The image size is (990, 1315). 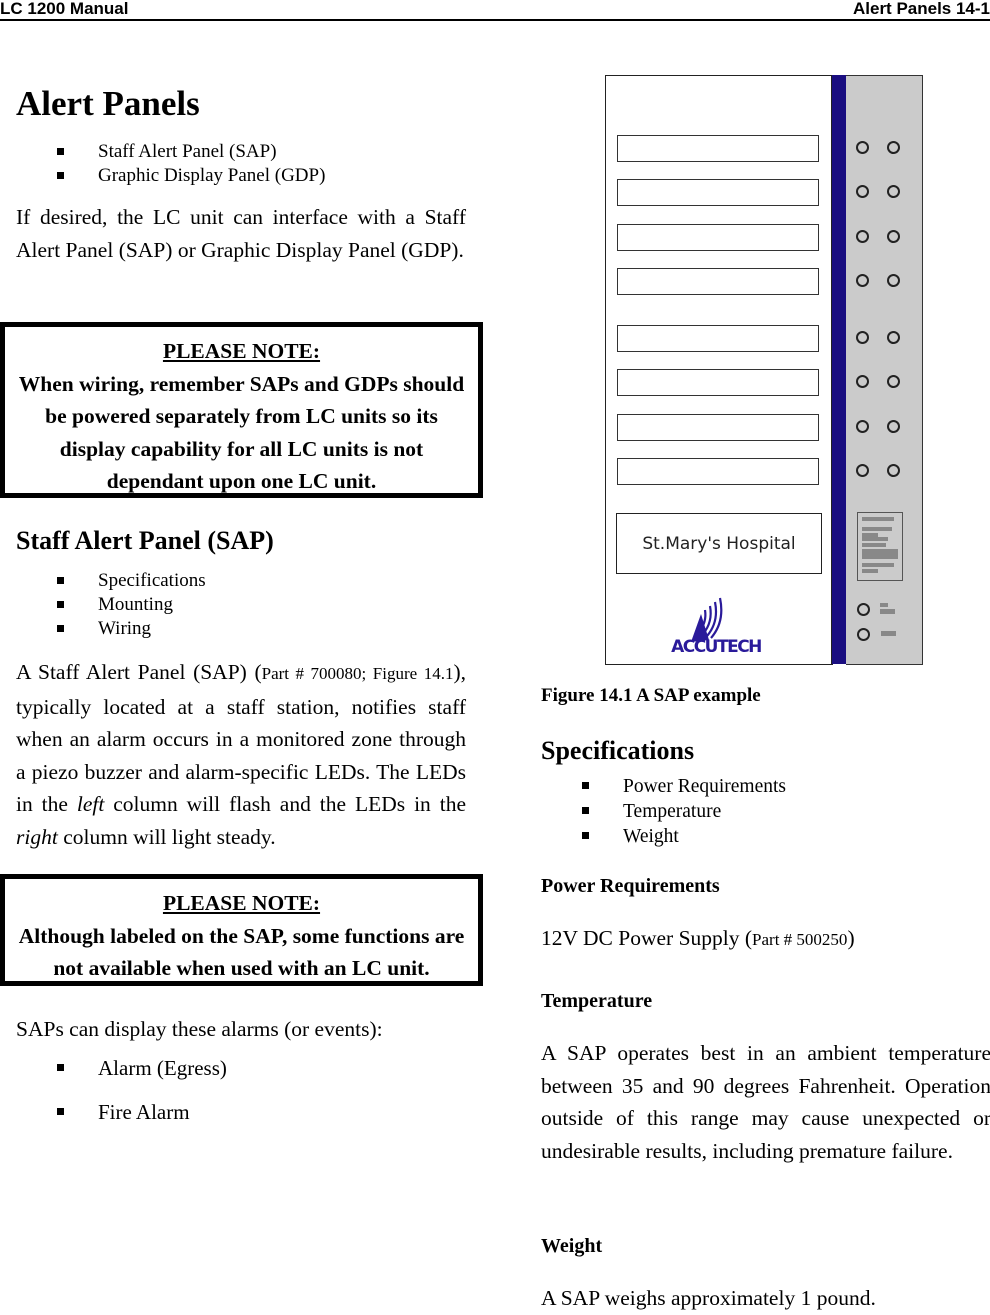 What do you see at coordinates (357, 673) in the screenshot?
I see `part-reference: Part # 700080; Figure 14.1` at bounding box center [357, 673].